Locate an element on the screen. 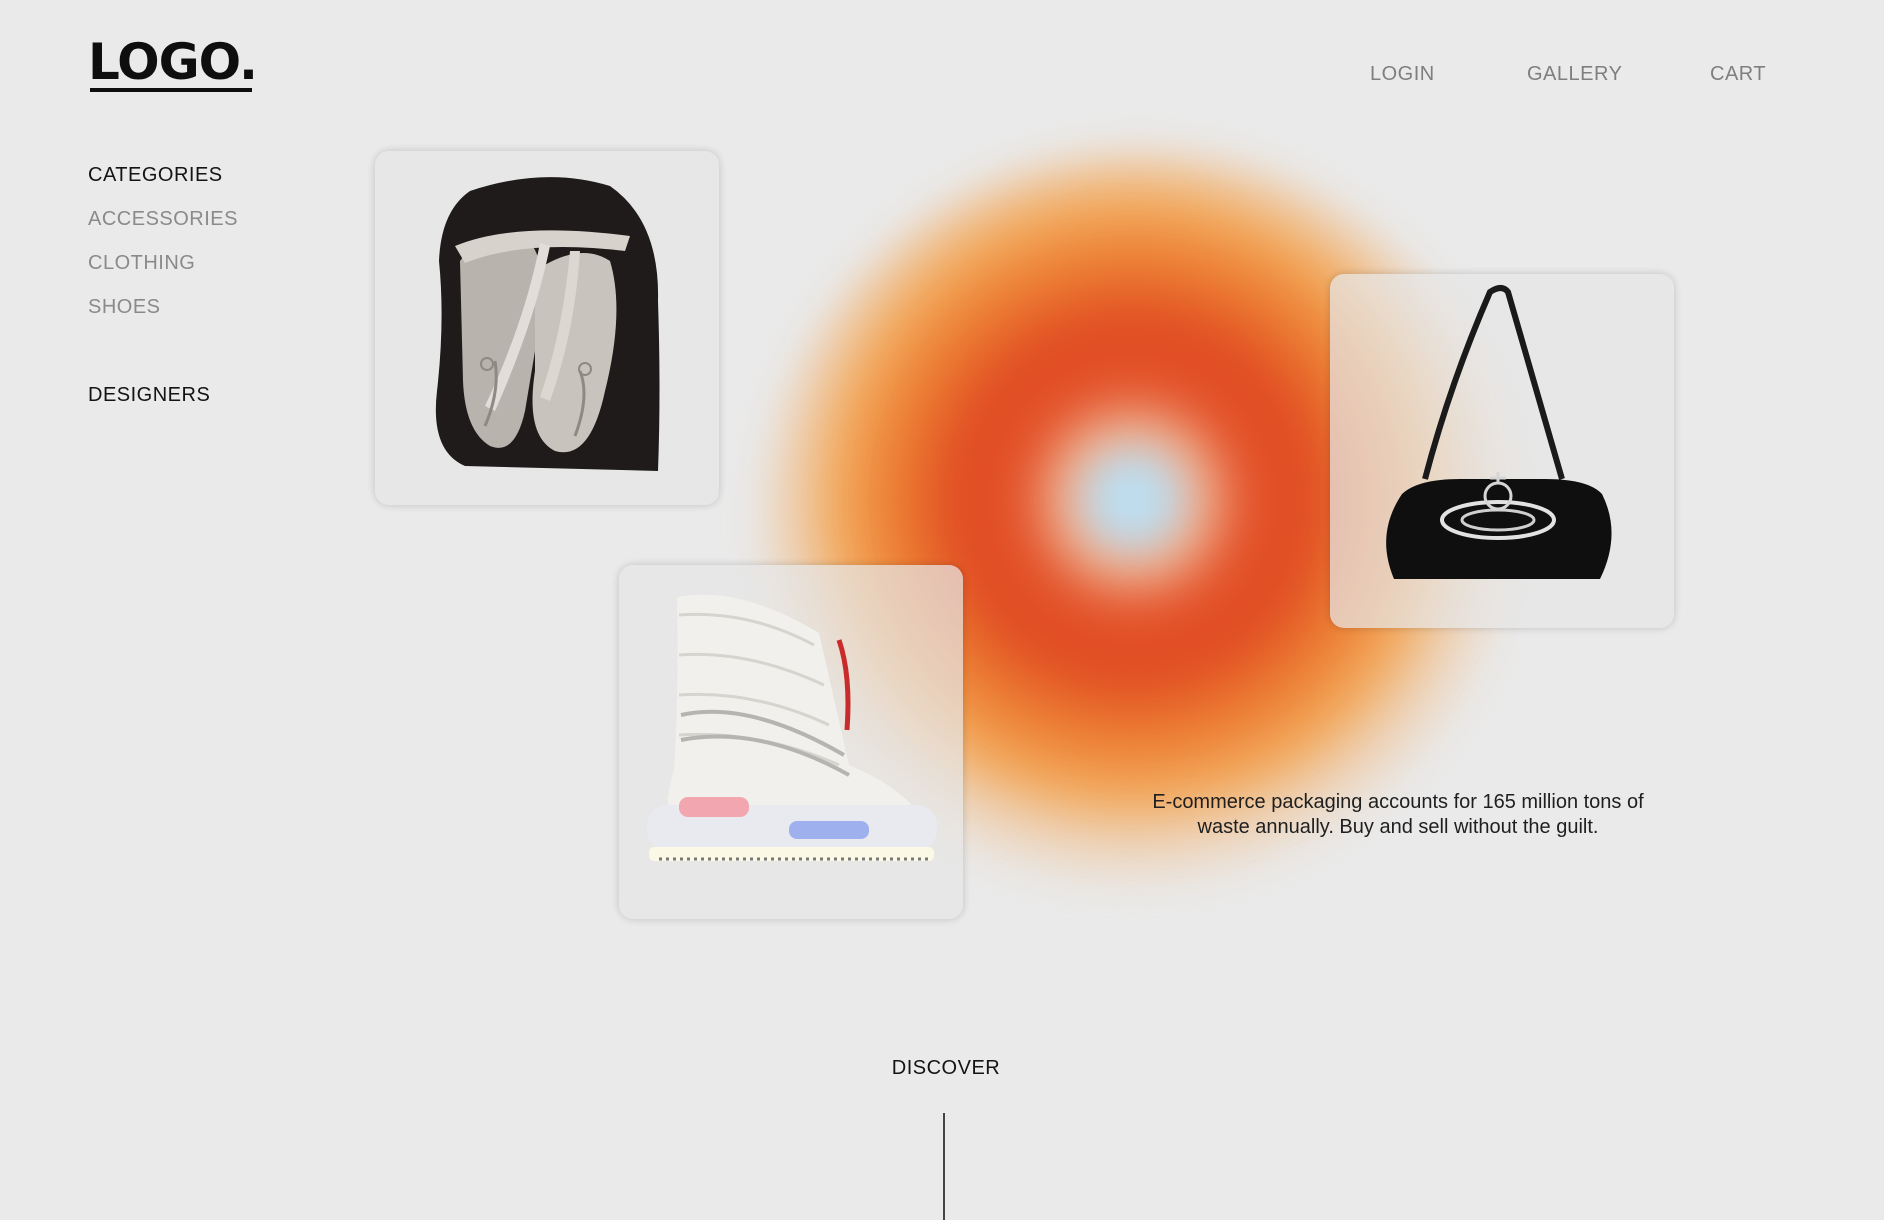  product-card-boot is located at coordinates (791, 742).